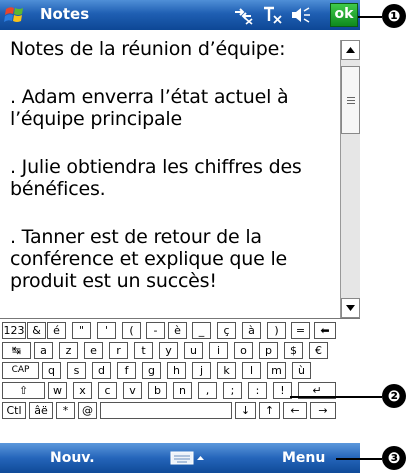 The height and width of the screenshot is (473, 409). What do you see at coordinates (273, 15) in the screenshot?
I see `signal-icon` at bounding box center [273, 15].